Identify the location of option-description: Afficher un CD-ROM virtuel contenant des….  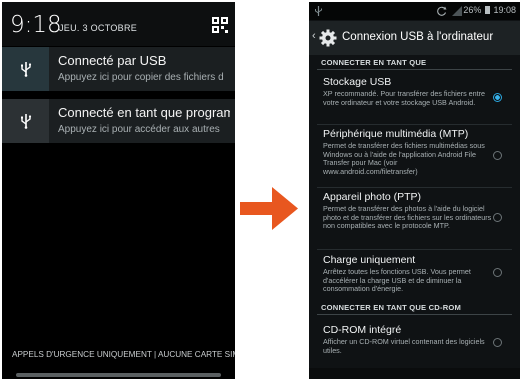
(404, 346).